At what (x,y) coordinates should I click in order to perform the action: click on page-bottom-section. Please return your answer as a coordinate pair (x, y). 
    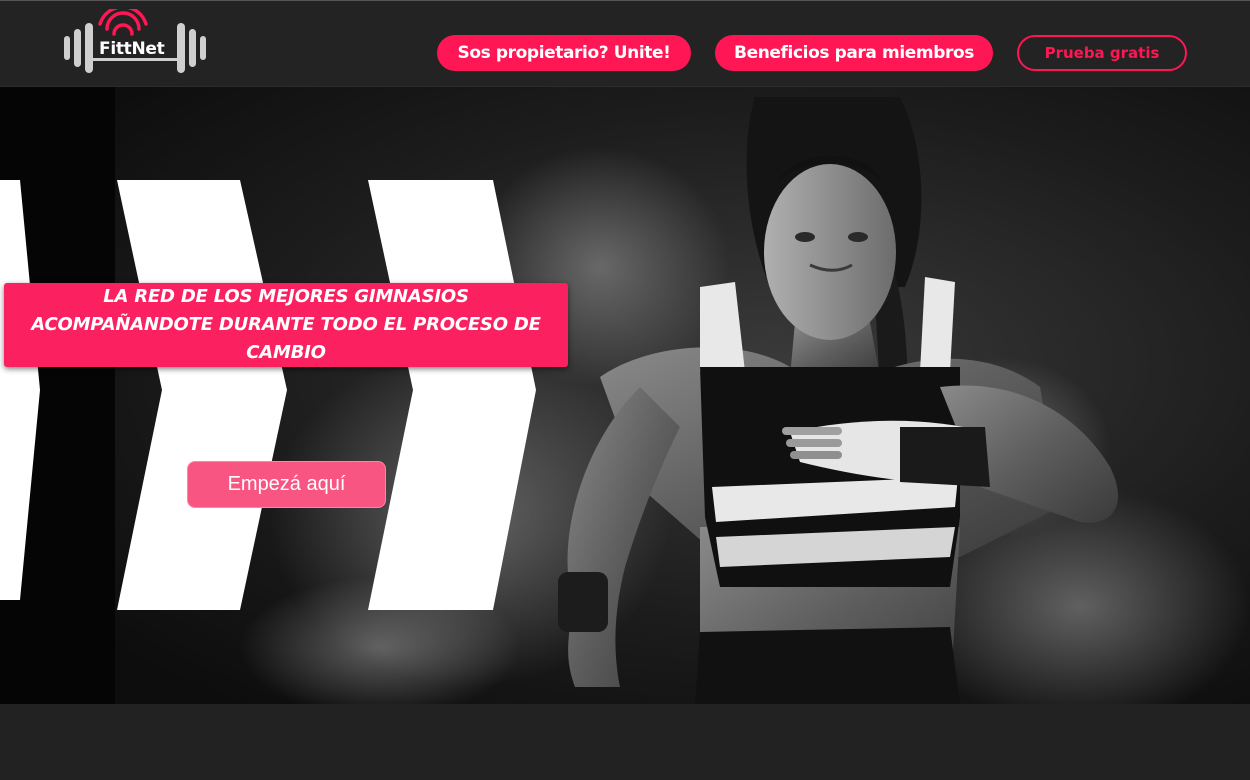
    Looking at the image, I should click on (625, 742).